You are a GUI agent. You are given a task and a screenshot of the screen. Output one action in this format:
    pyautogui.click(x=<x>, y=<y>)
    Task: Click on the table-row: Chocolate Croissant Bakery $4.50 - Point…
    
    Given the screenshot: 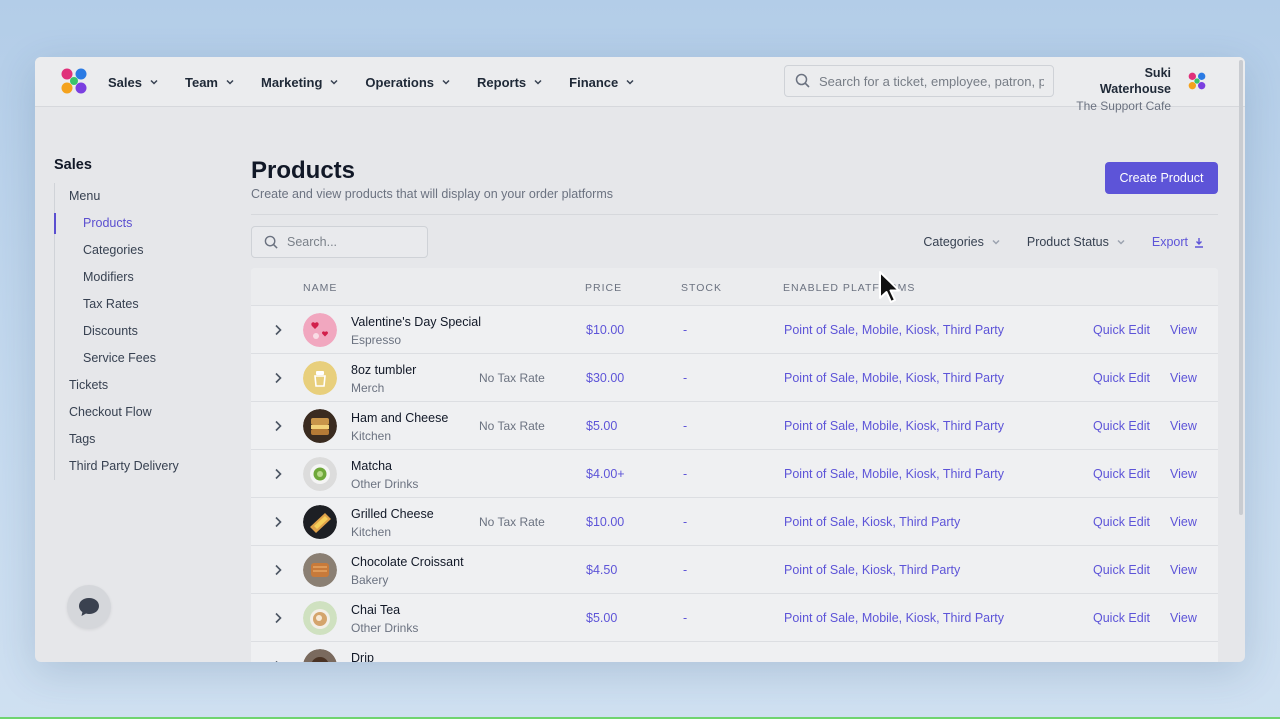 What is the action you would take?
    pyautogui.click(x=734, y=570)
    